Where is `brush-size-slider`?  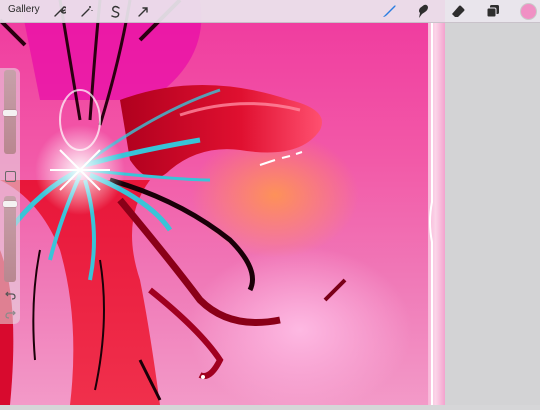 brush-size-slider is located at coordinates (10, 112).